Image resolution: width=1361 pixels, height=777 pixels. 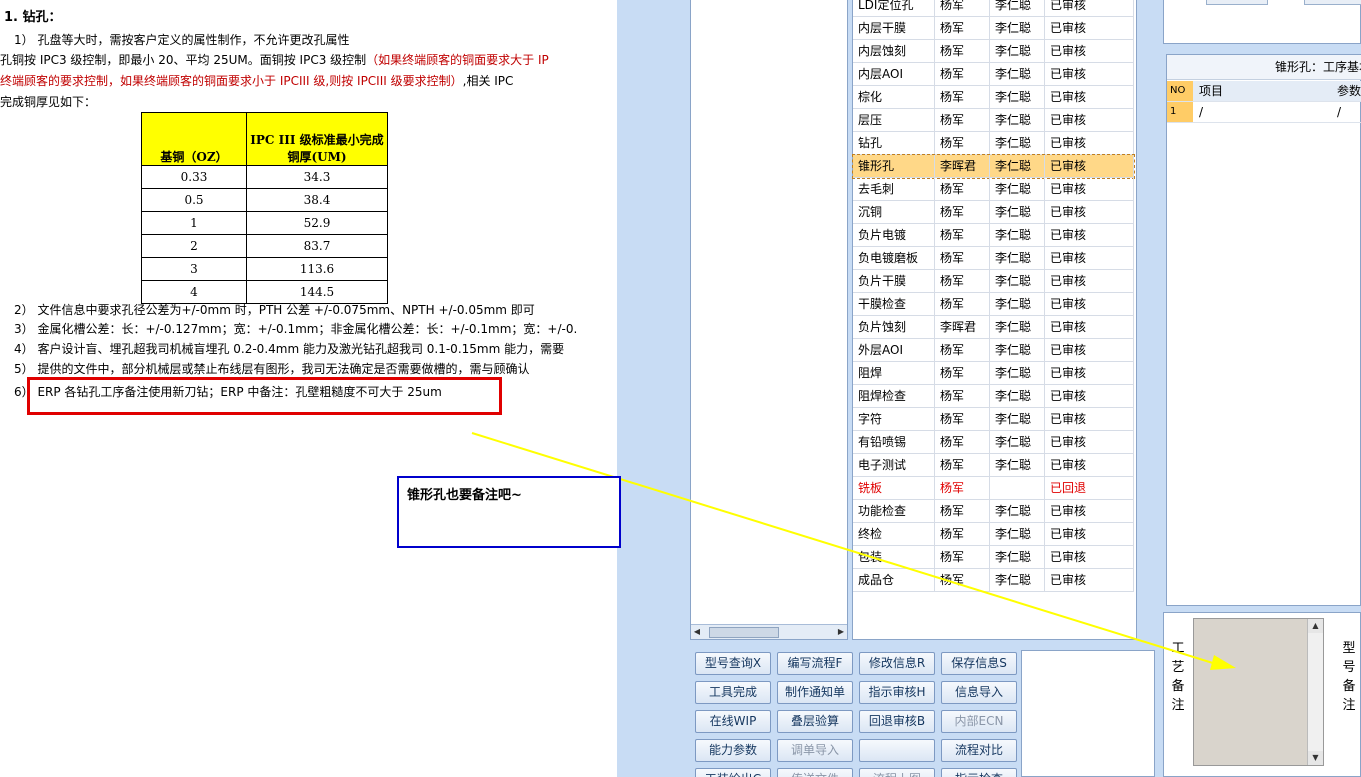 What do you see at coordinates (993, 97) in the screenshot?
I see `table-row: 棕化 杨军 李仁聪 已审核` at bounding box center [993, 97].